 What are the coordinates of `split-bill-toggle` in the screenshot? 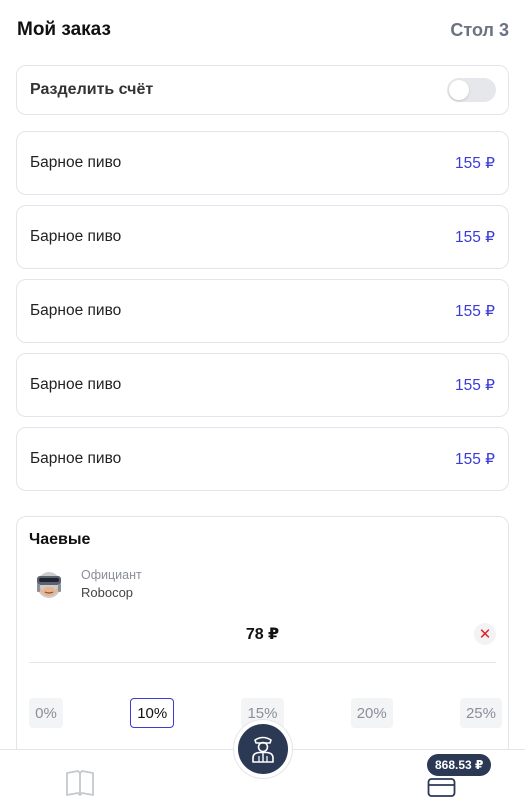 It's located at (471, 90).